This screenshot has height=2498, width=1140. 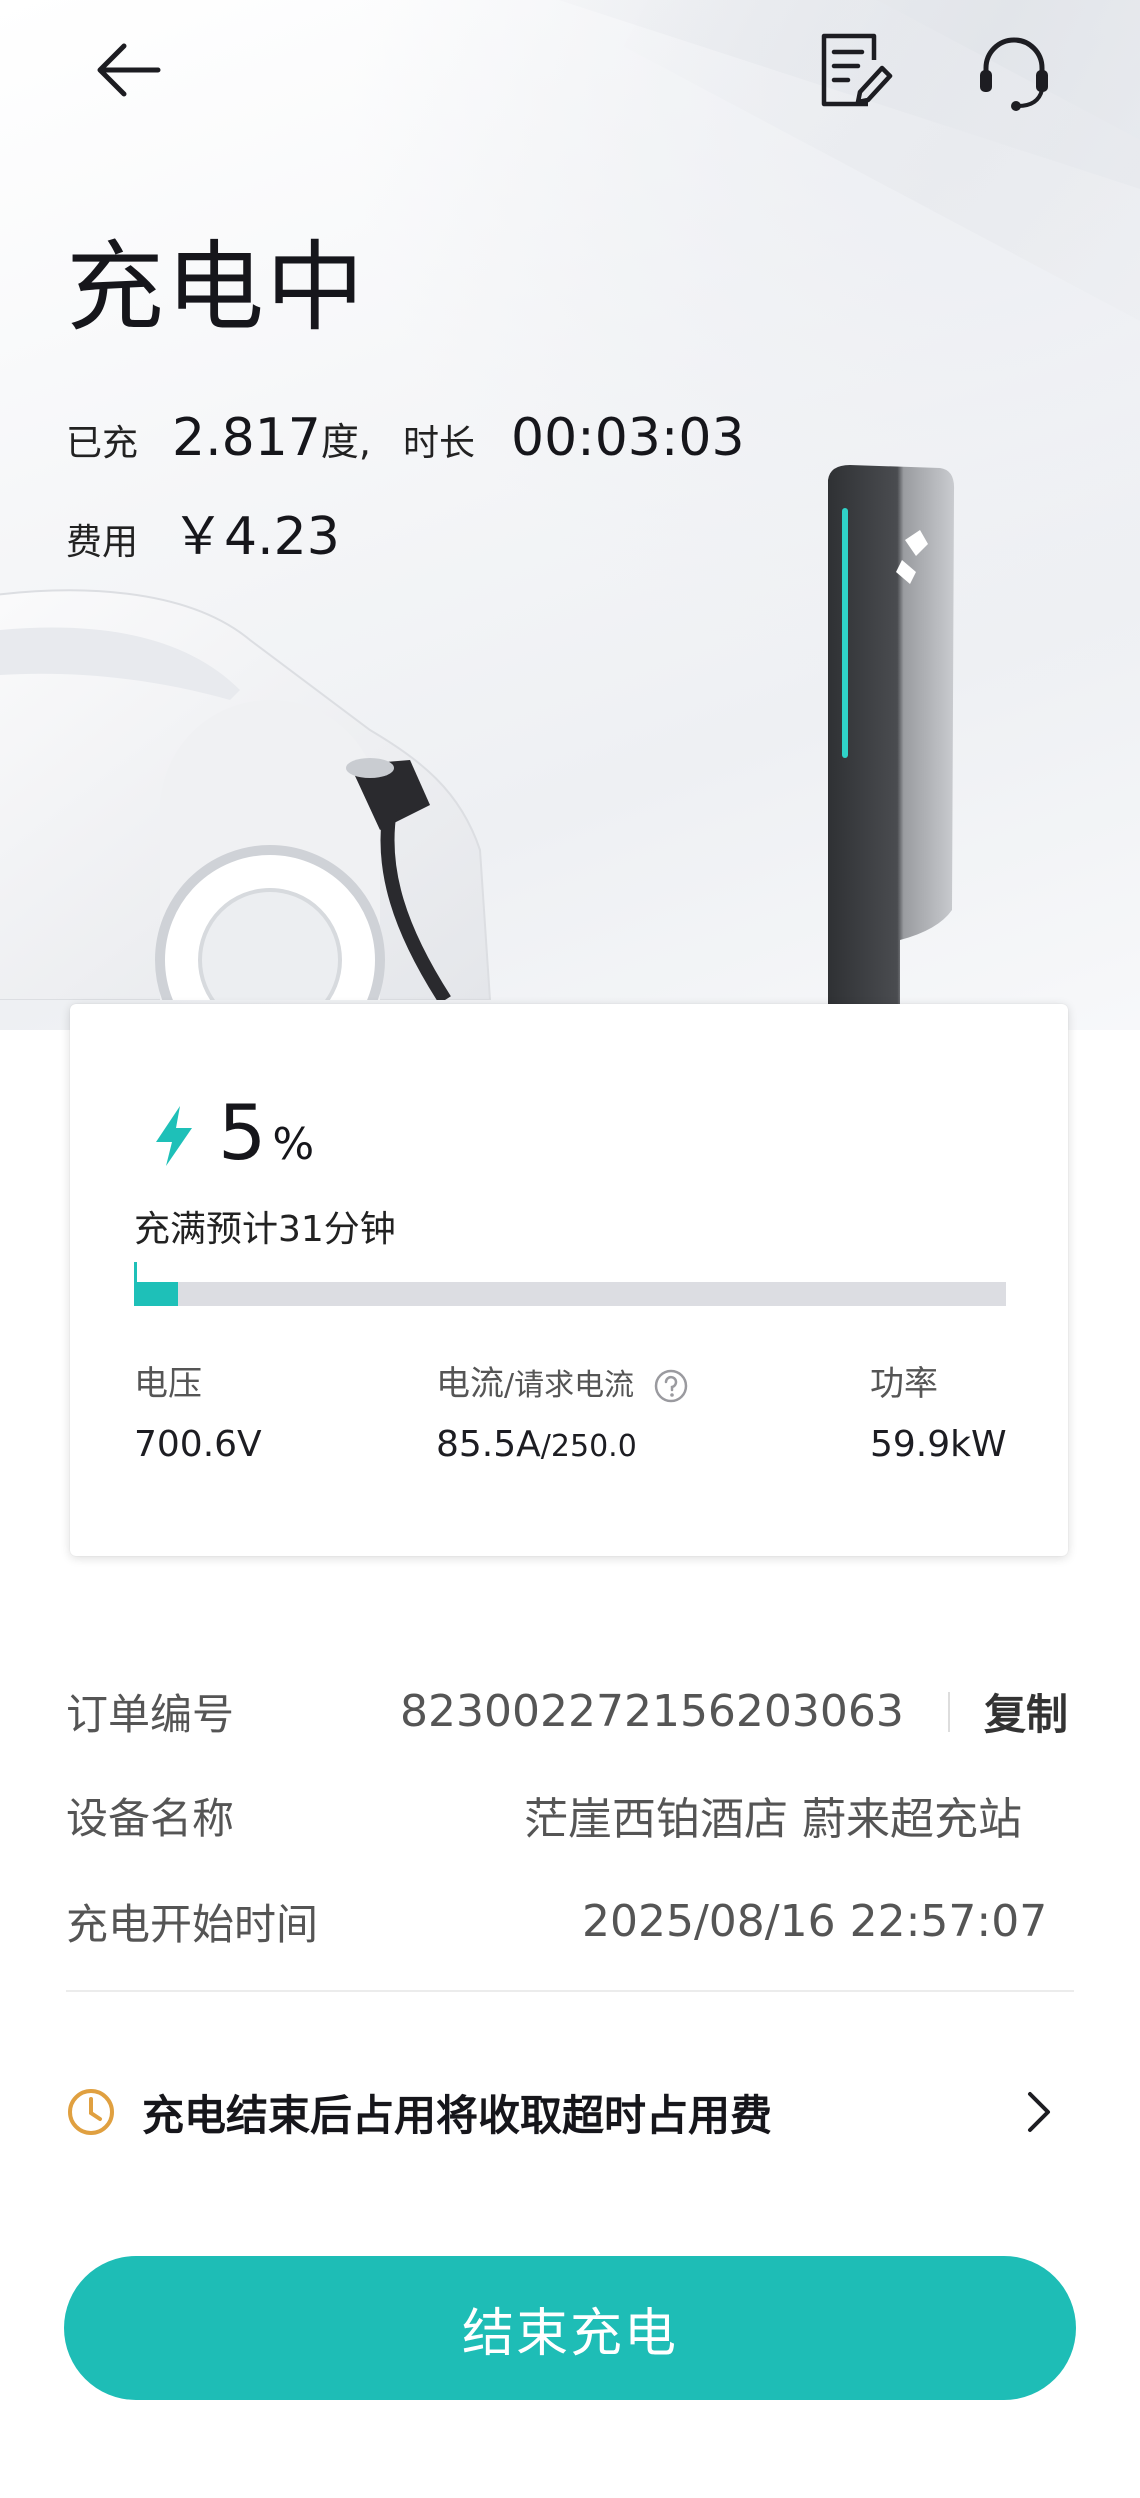 I want to click on overtime-fee-notice: 充电结束后占用将收取超时占用费, so click(x=570, y=2112).